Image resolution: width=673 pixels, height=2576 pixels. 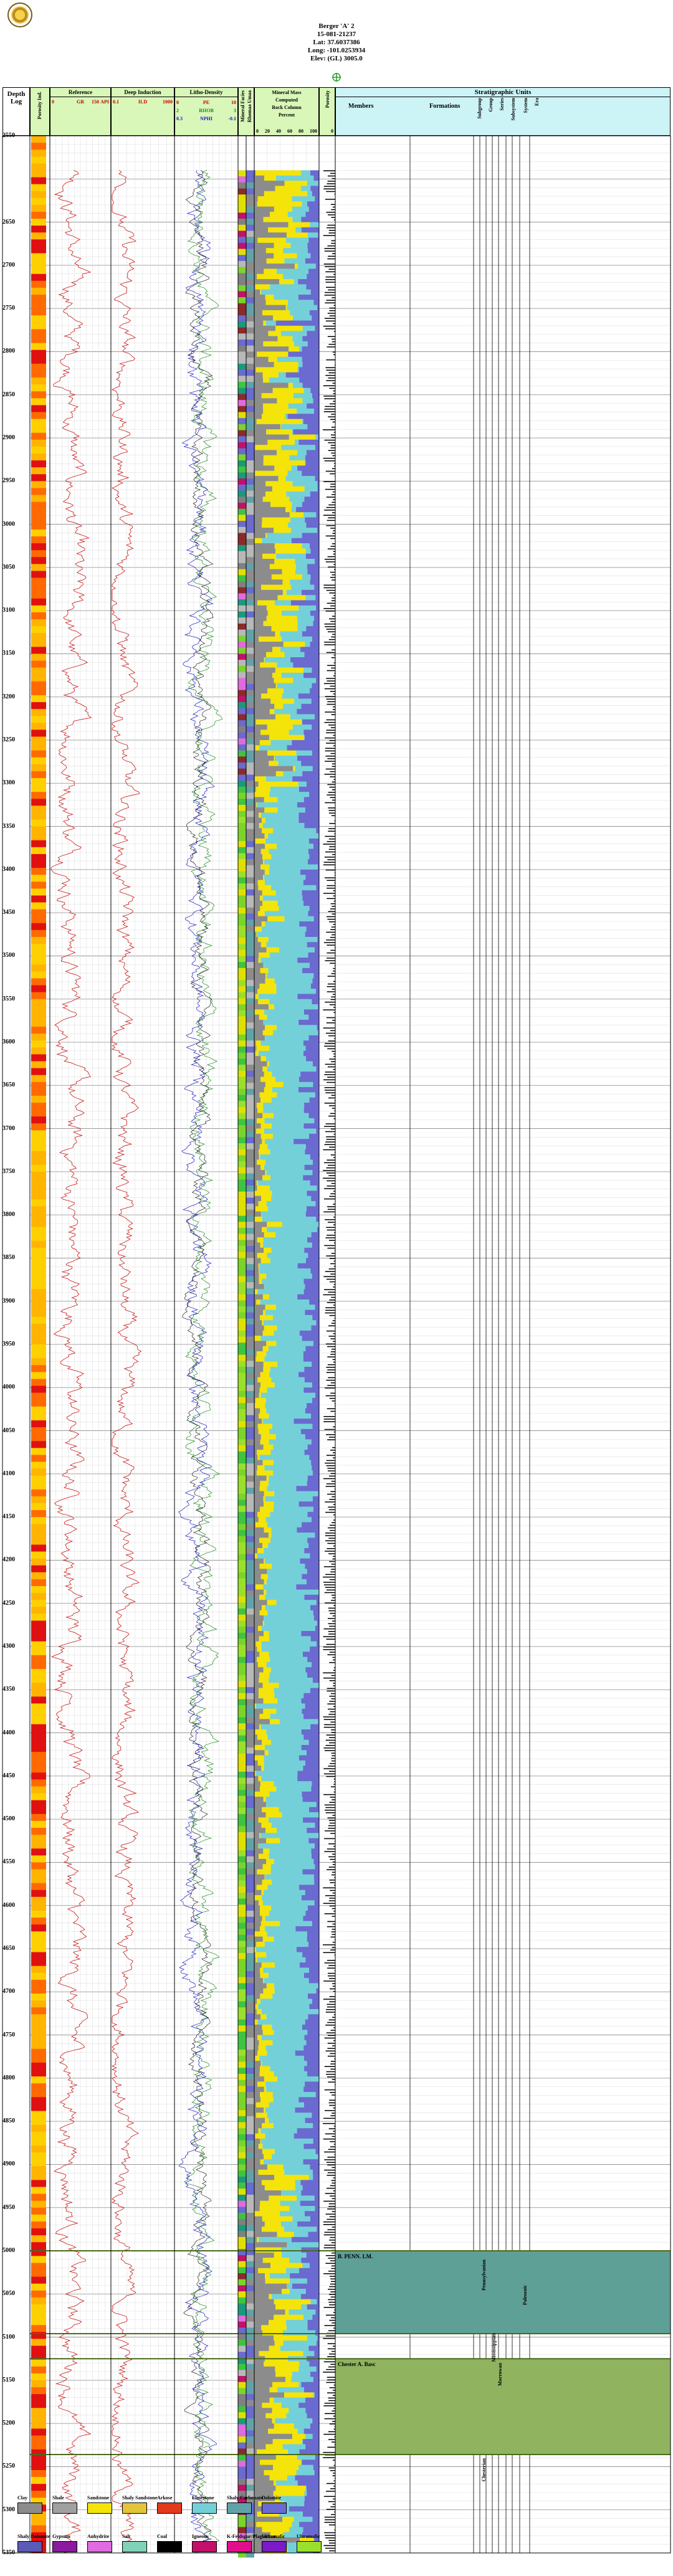 What do you see at coordinates (140, 2498) in the screenshot?
I see `legend-label: Shaly Sandstone` at bounding box center [140, 2498].